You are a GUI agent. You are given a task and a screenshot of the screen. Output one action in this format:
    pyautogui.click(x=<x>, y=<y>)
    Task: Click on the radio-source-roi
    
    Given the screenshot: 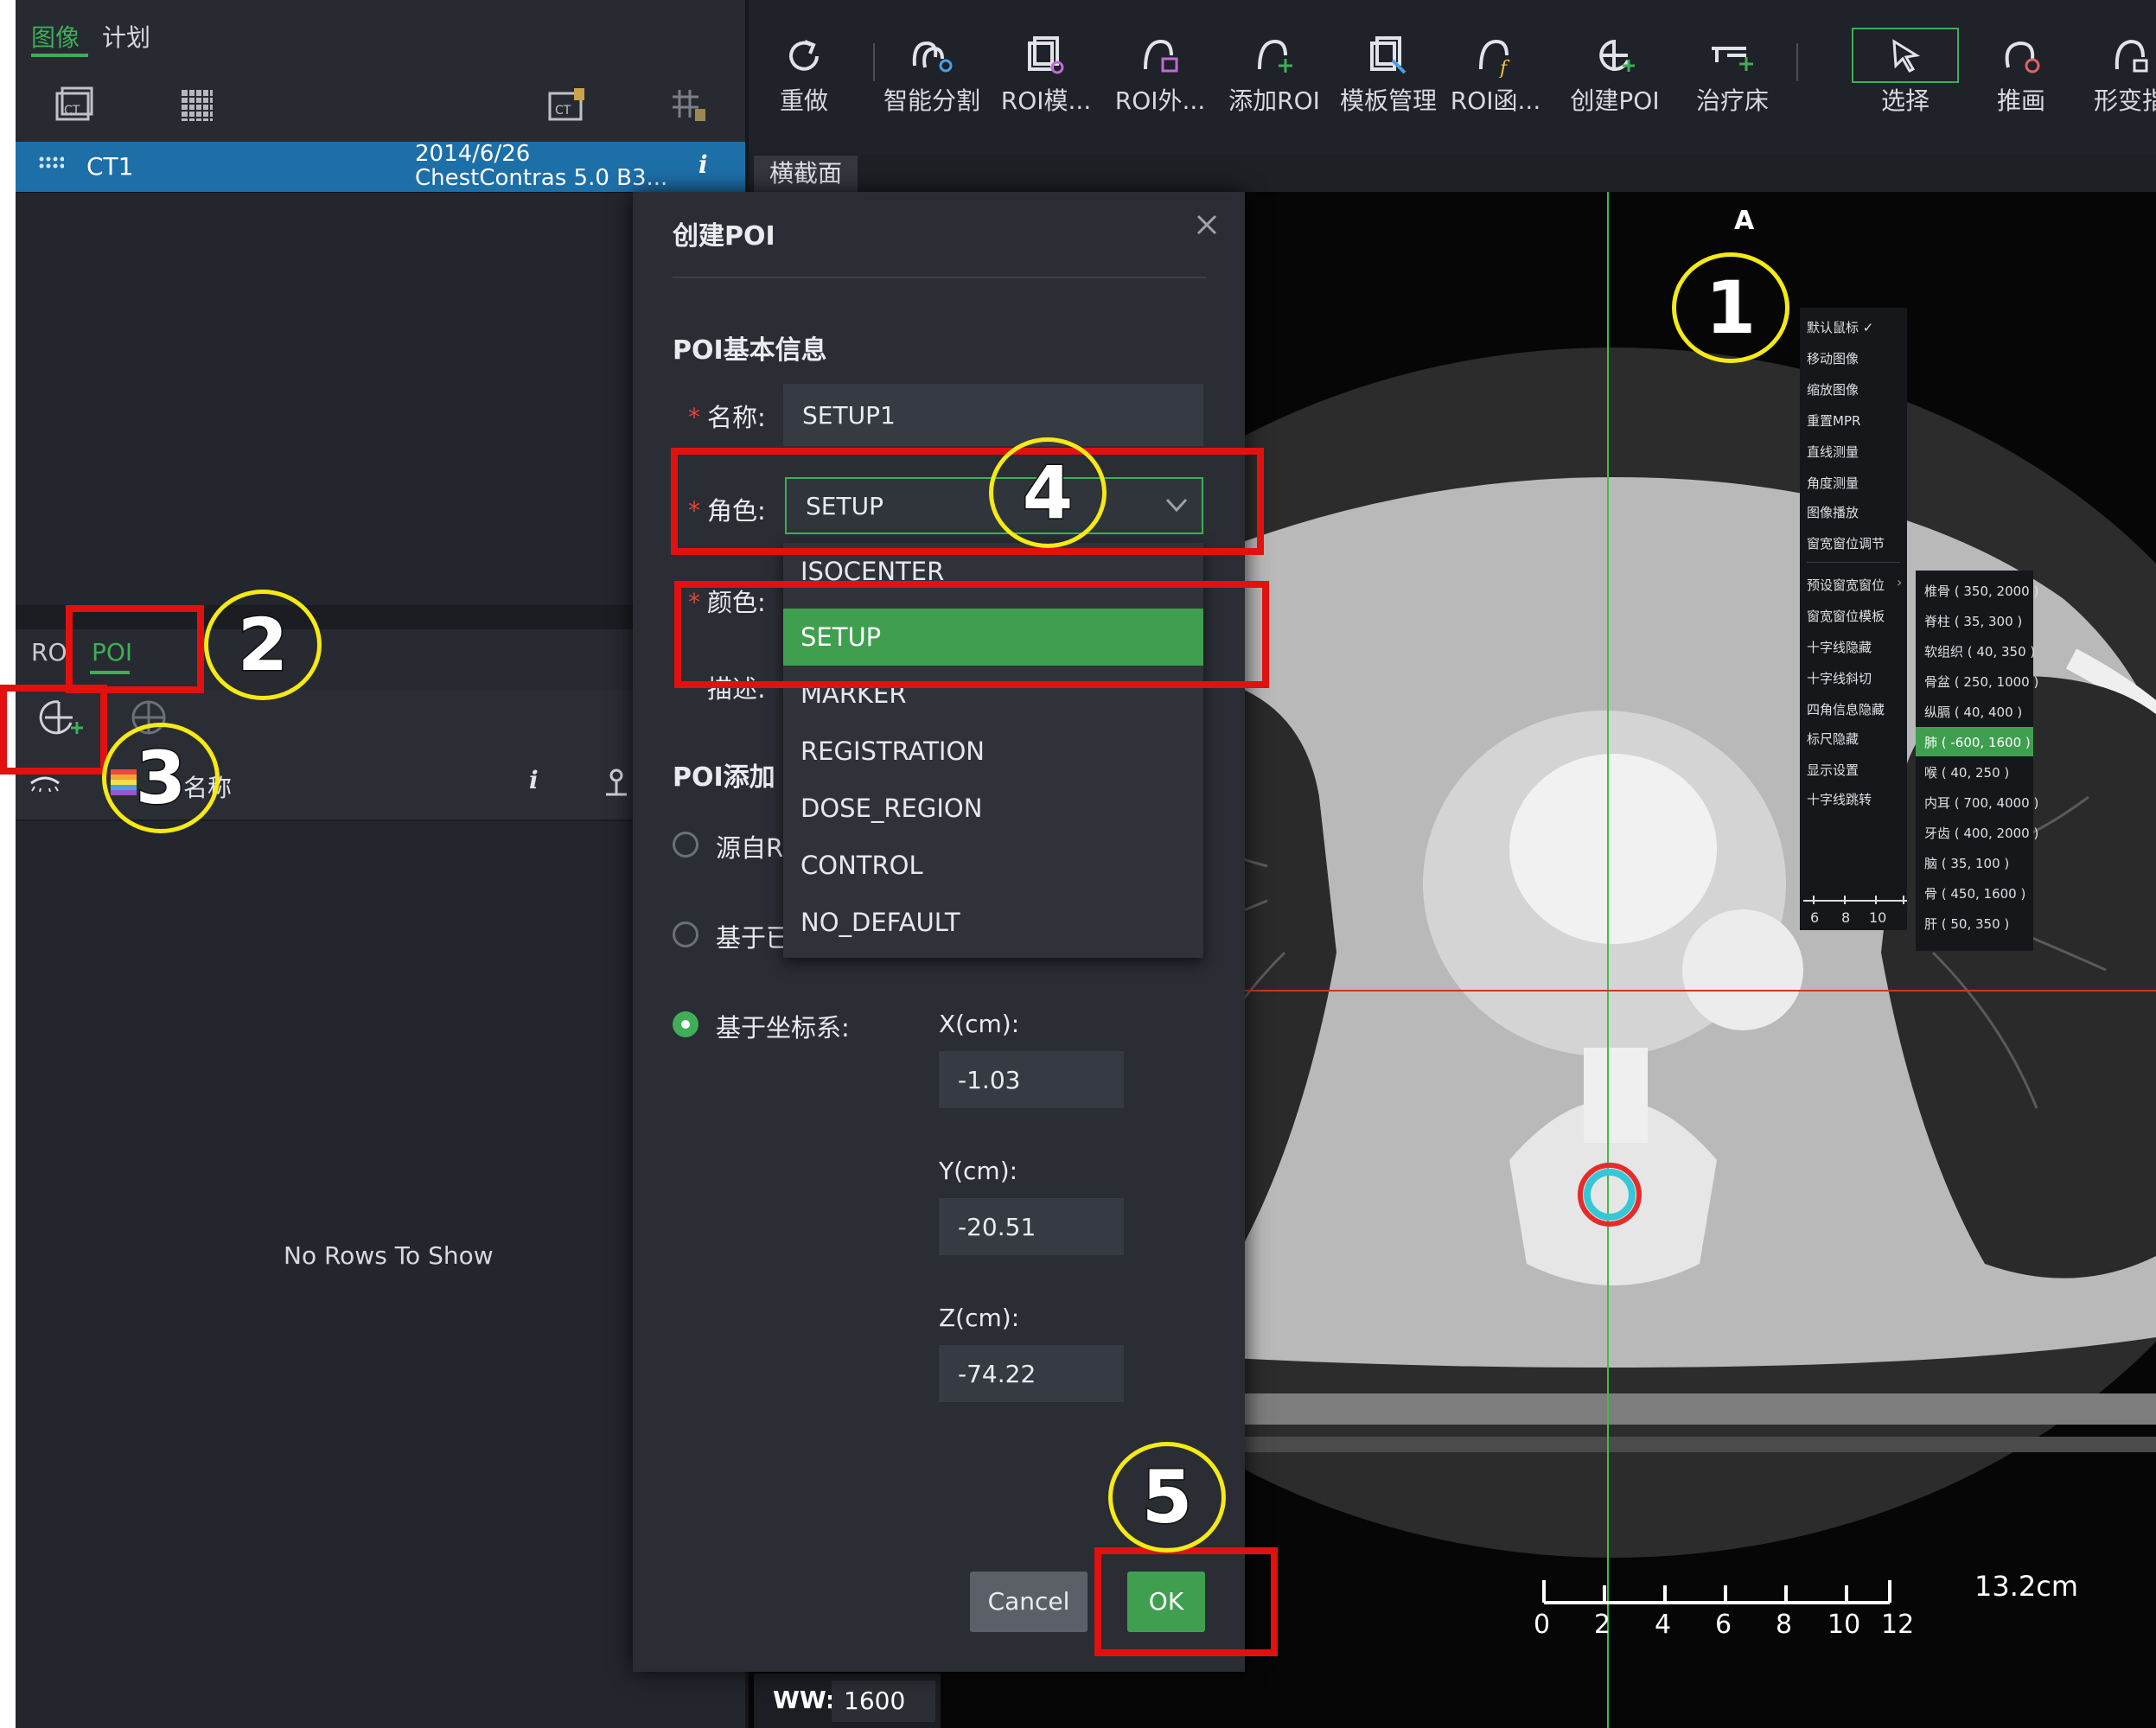 What is the action you would take?
    pyautogui.click(x=685, y=845)
    